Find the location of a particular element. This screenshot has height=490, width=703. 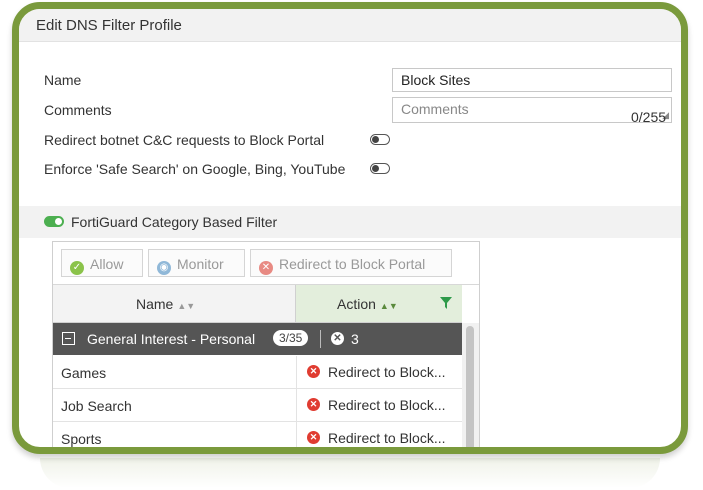

table-scrollbar is located at coordinates (470, 385).